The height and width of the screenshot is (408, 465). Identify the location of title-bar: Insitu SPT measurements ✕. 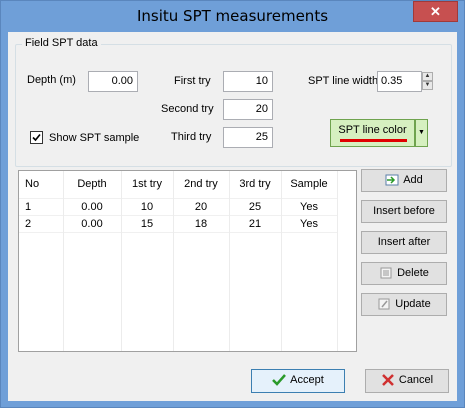
(232, 16).